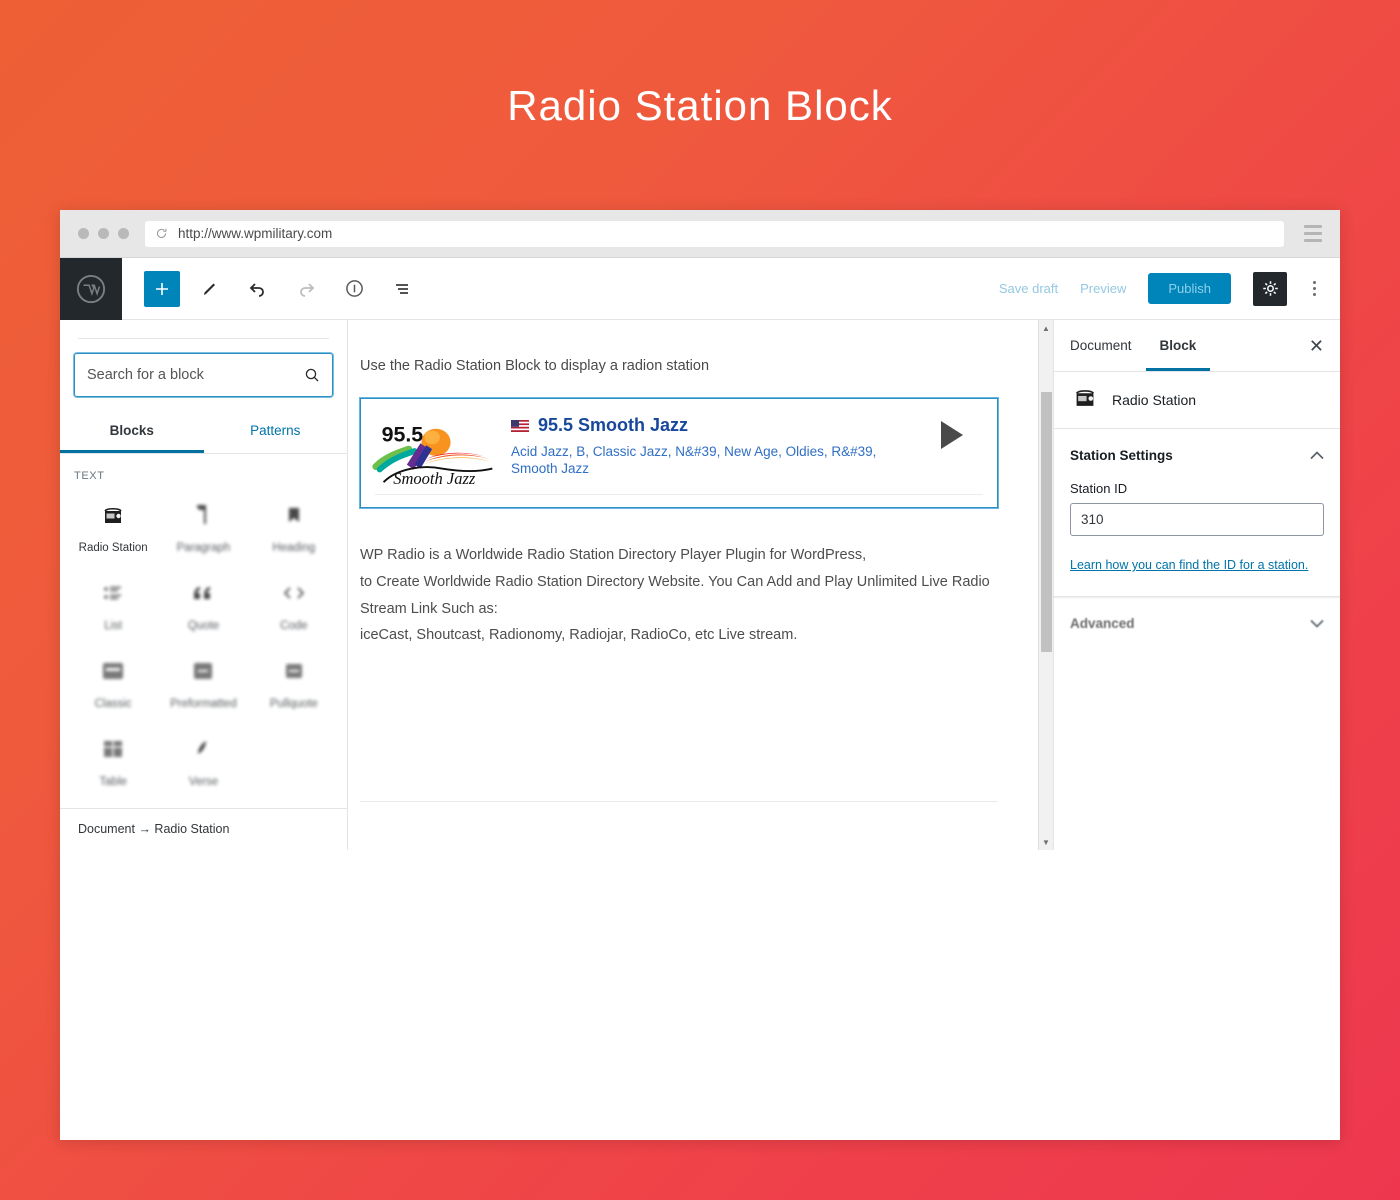  What do you see at coordinates (354, 289) in the screenshot?
I see `info-circle-icon` at bounding box center [354, 289].